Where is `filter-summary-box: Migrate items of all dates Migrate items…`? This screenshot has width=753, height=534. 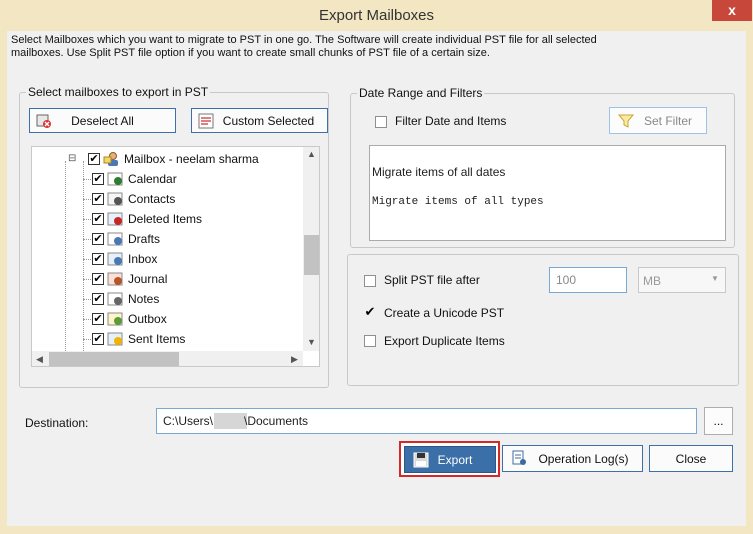 filter-summary-box: Migrate items of all dates Migrate items… is located at coordinates (547, 193).